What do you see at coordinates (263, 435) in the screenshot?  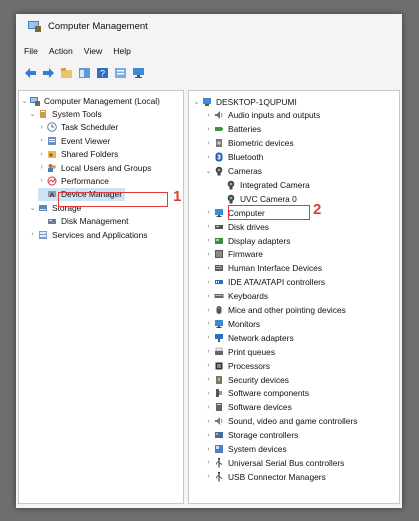 I see `device-tree-item-label: Storage controllers` at bounding box center [263, 435].